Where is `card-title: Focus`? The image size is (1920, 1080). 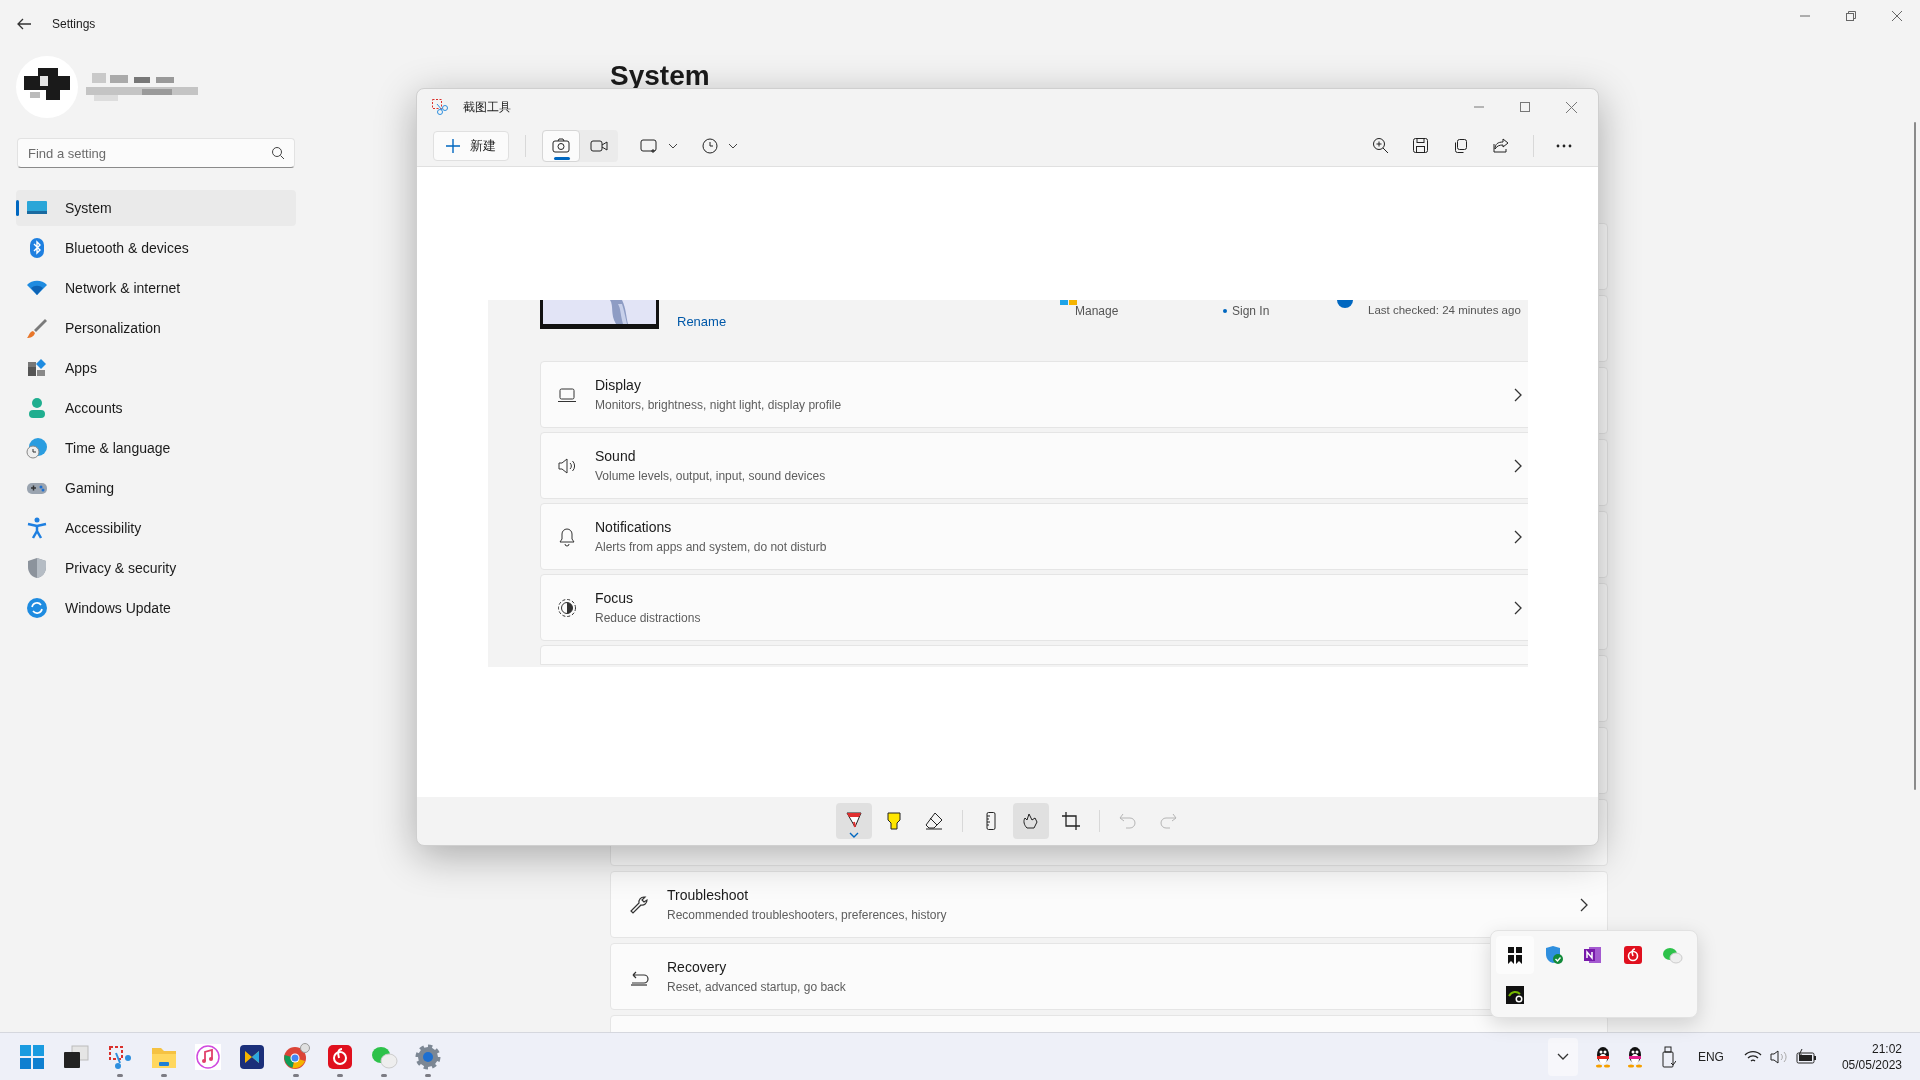 card-title: Focus is located at coordinates (614, 598).